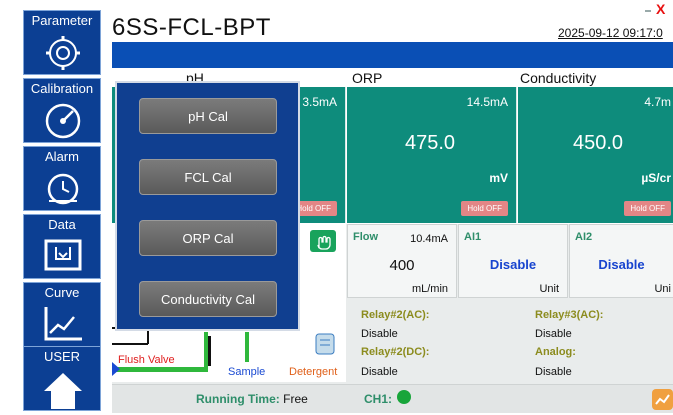  What do you see at coordinates (553, 372) in the screenshot?
I see `analog-value: Disable` at bounding box center [553, 372].